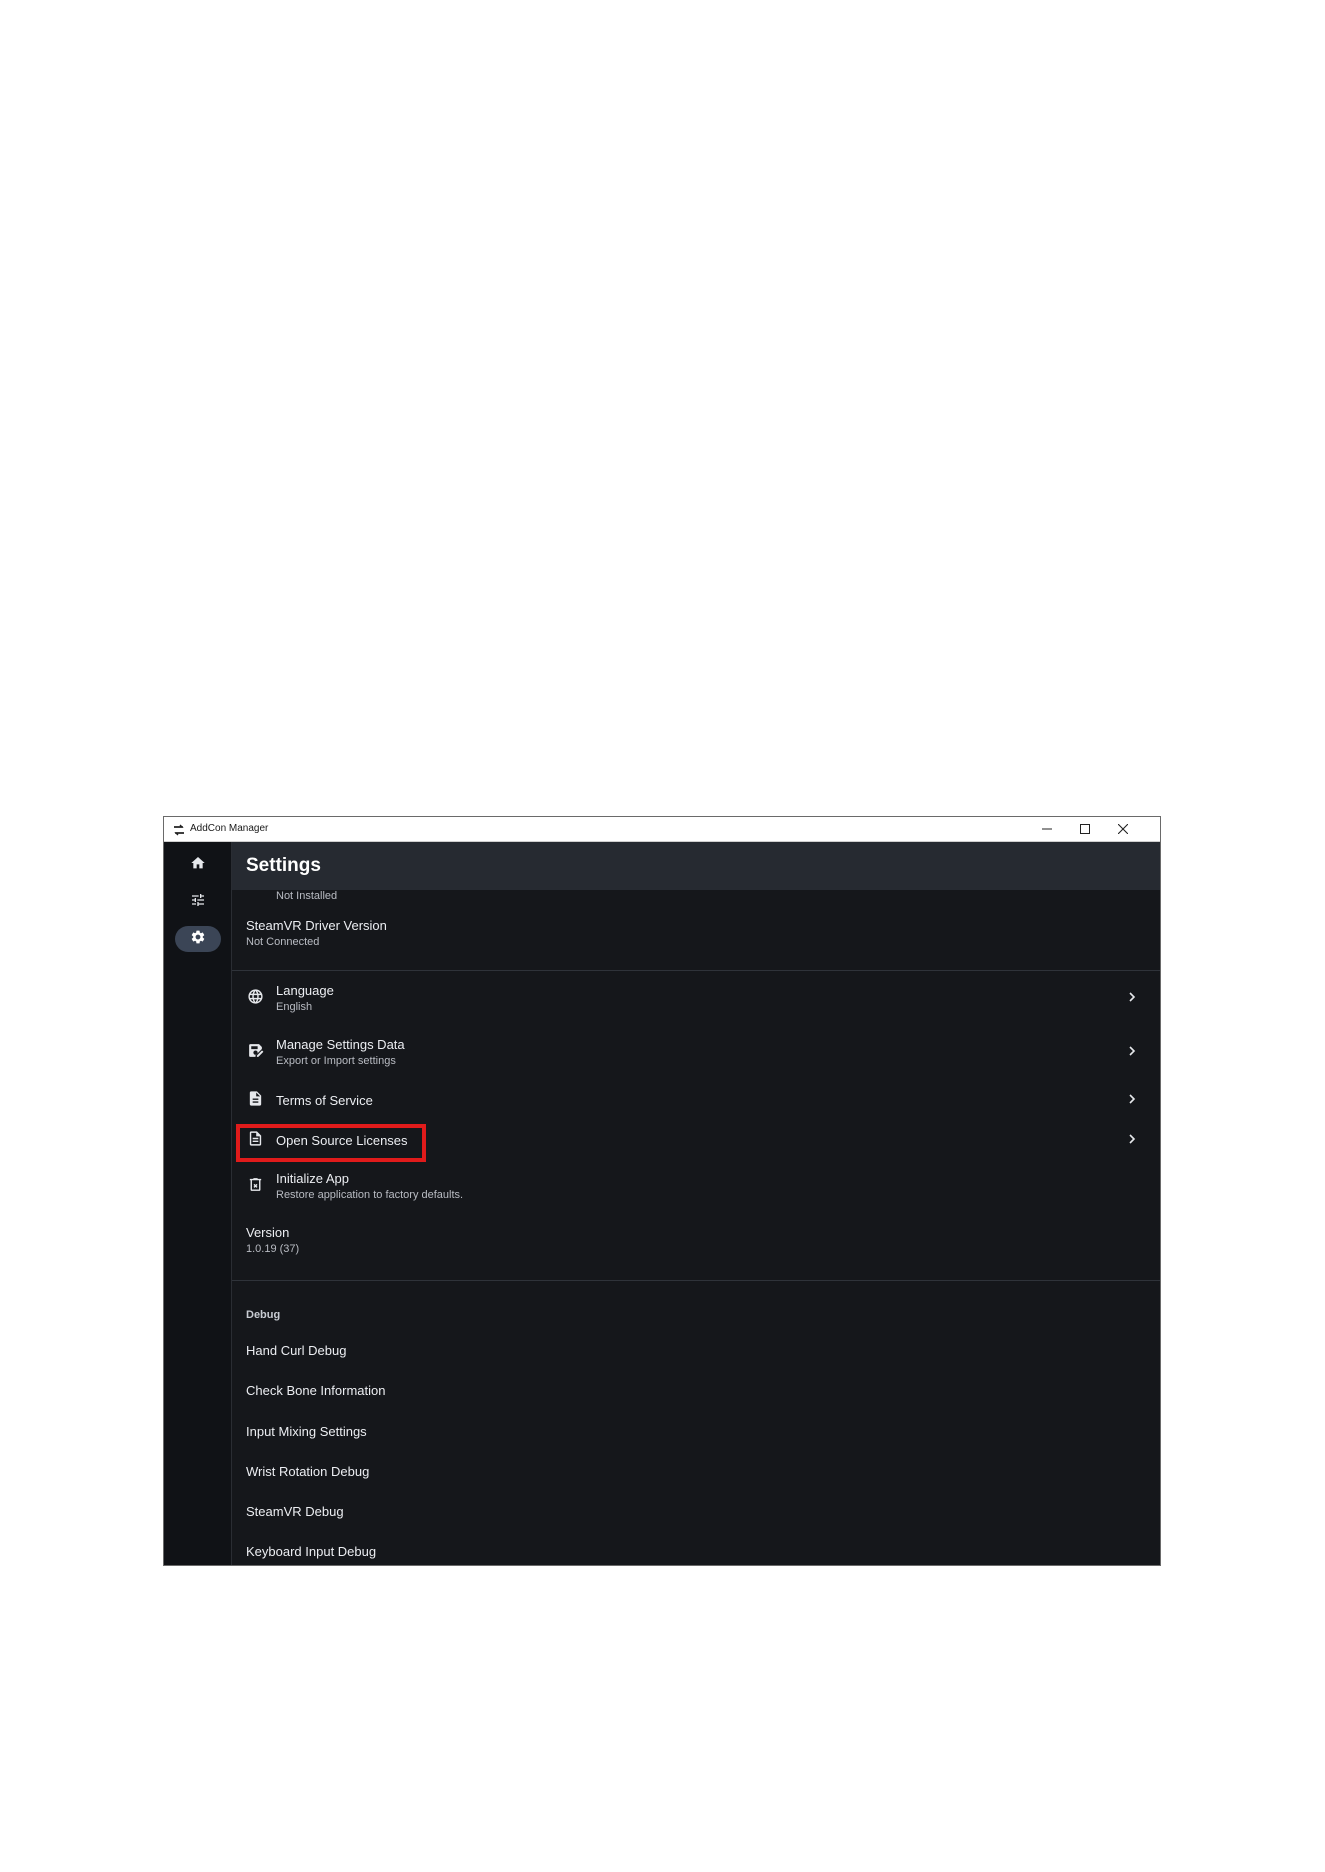 The height and width of the screenshot is (1872, 1325). Describe the element at coordinates (312, 1178) in the screenshot. I see `initialize-app-title: Initialize App` at that location.